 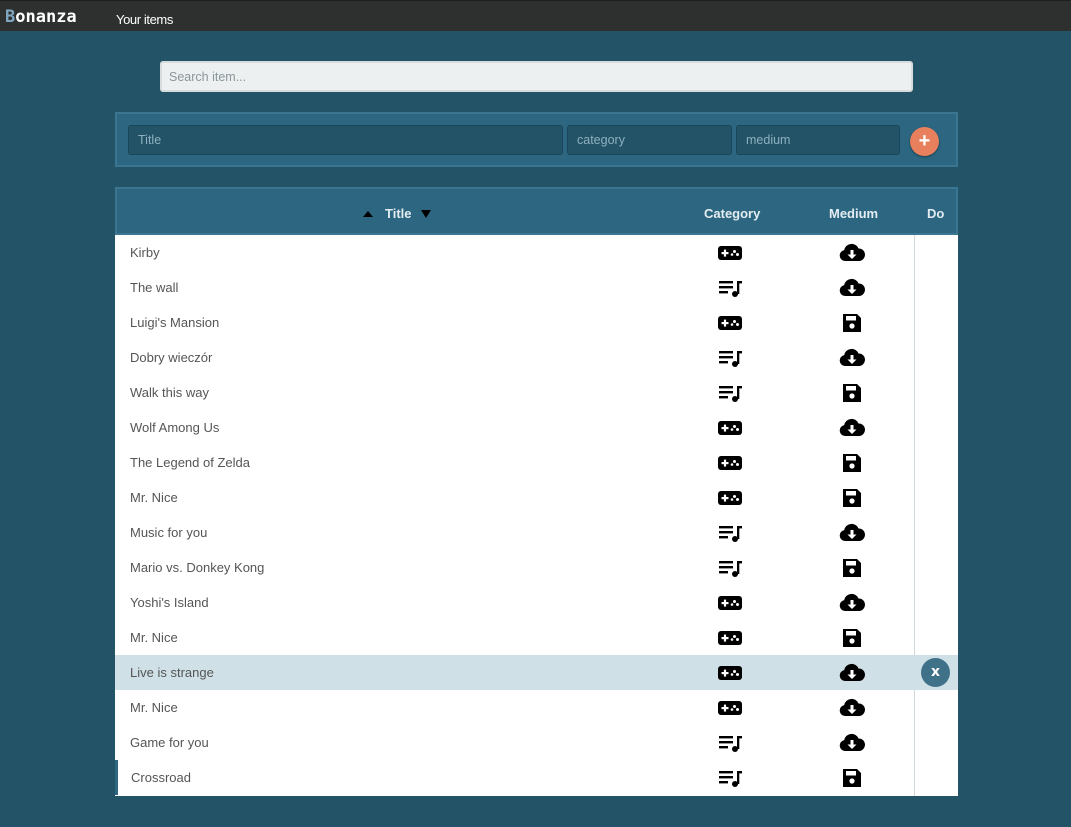 What do you see at coordinates (536, 287) in the screenshot?
I see `table-row: The wall` at bounding box center [536, 287].